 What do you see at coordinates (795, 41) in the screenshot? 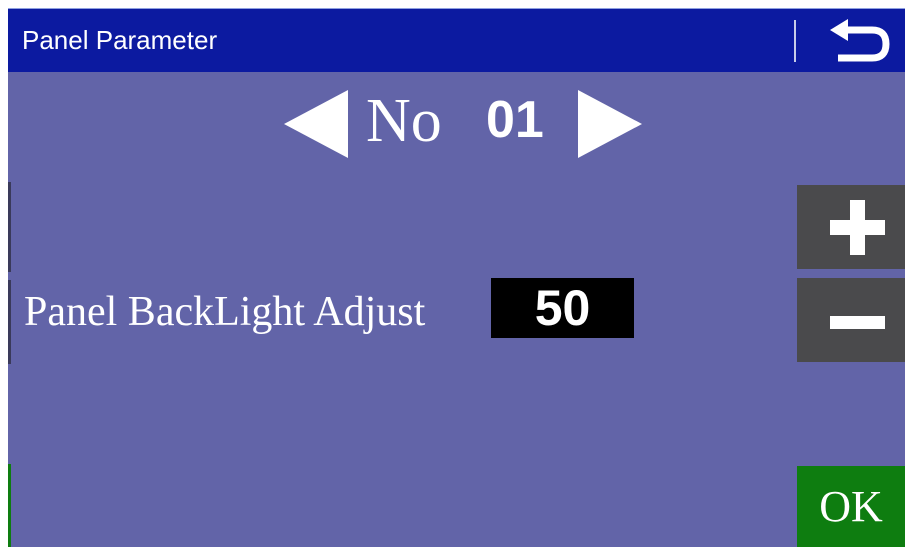
I see `title-divider` at bounding box center [795, 41].